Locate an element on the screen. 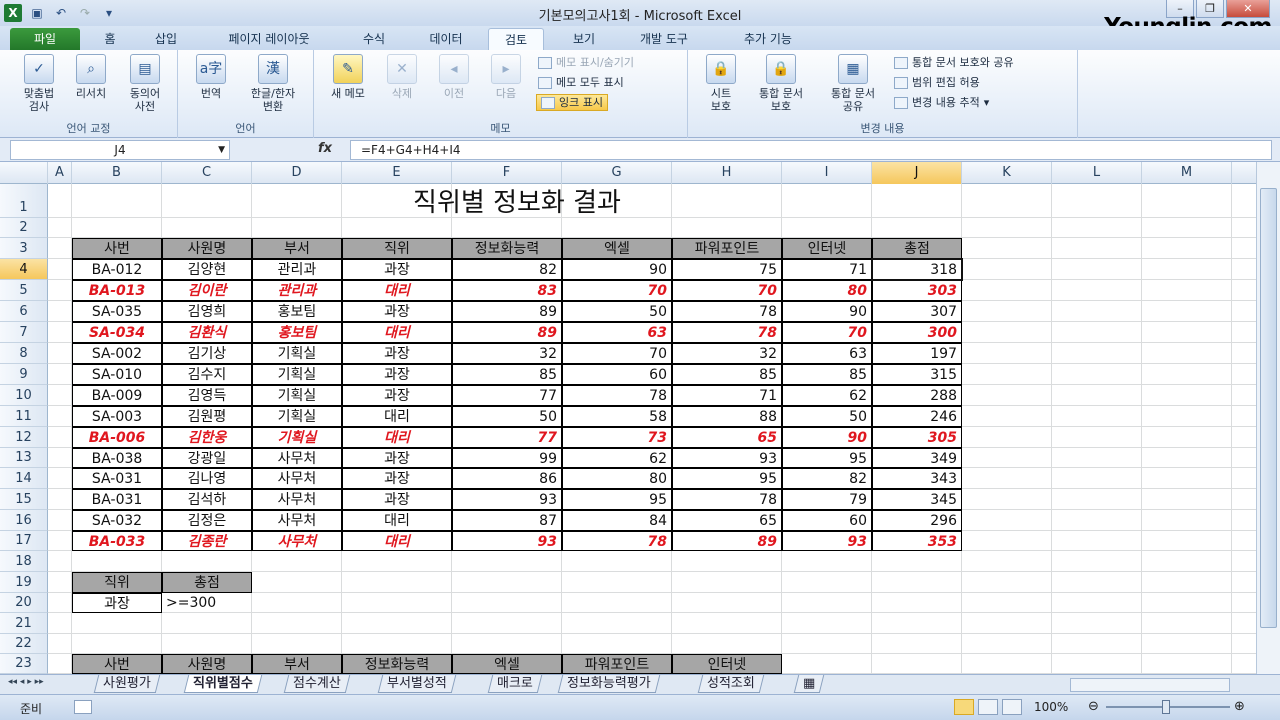 This screenshot has height=720, width=1280. row-header: 9 is located at coordinates (24, 374).